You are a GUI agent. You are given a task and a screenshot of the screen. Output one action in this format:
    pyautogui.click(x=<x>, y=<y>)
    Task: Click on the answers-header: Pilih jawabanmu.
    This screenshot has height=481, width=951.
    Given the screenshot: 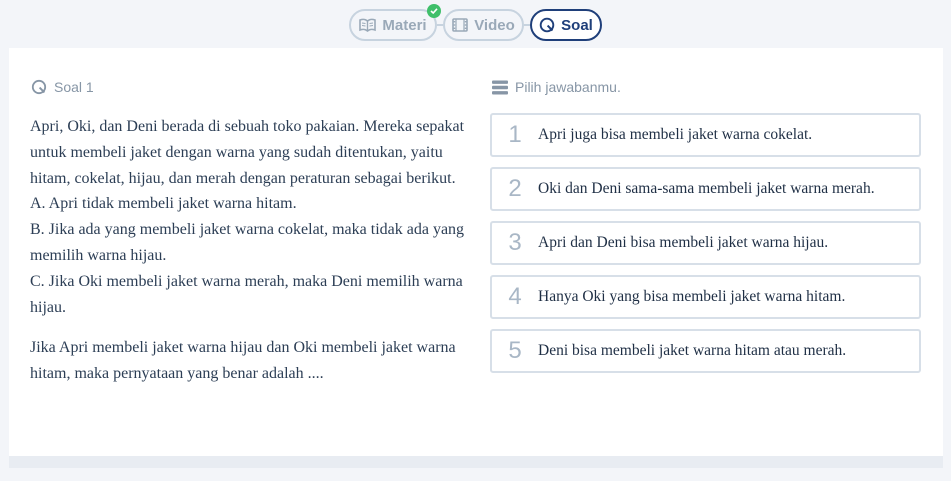 What is the action you would take?
    pyautogui.click(x=556, y=87)
    